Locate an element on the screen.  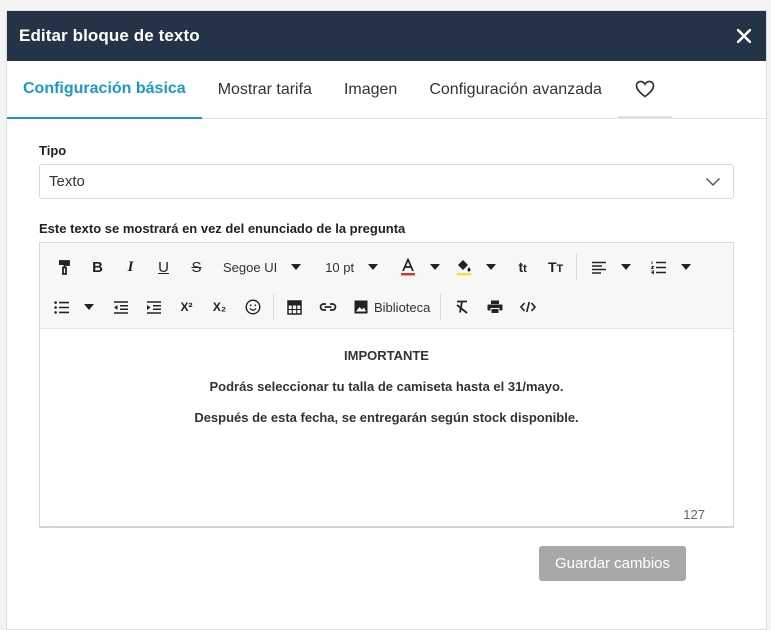
tipo-value: Texto is located at coordinates (67, 181).